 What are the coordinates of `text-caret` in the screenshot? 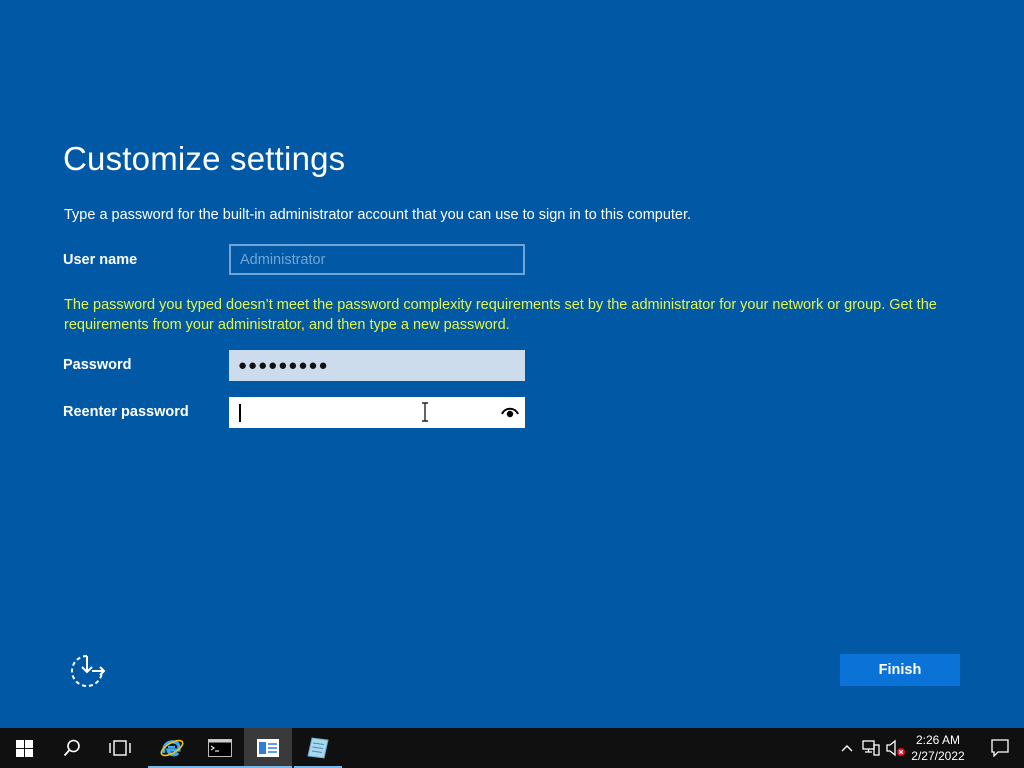 It's located at (240, 412).